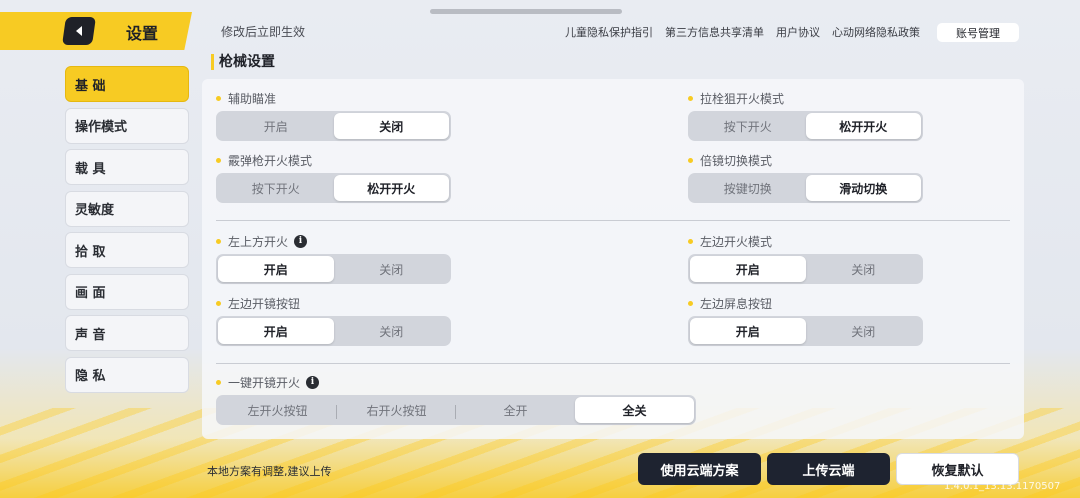 The image size is (1080, 498). What do you see at coordinates (714, 32) in the screenshot?
I see `link-third-party-sharing: 第三方信息共享清单` at bounding box center [714, 32].